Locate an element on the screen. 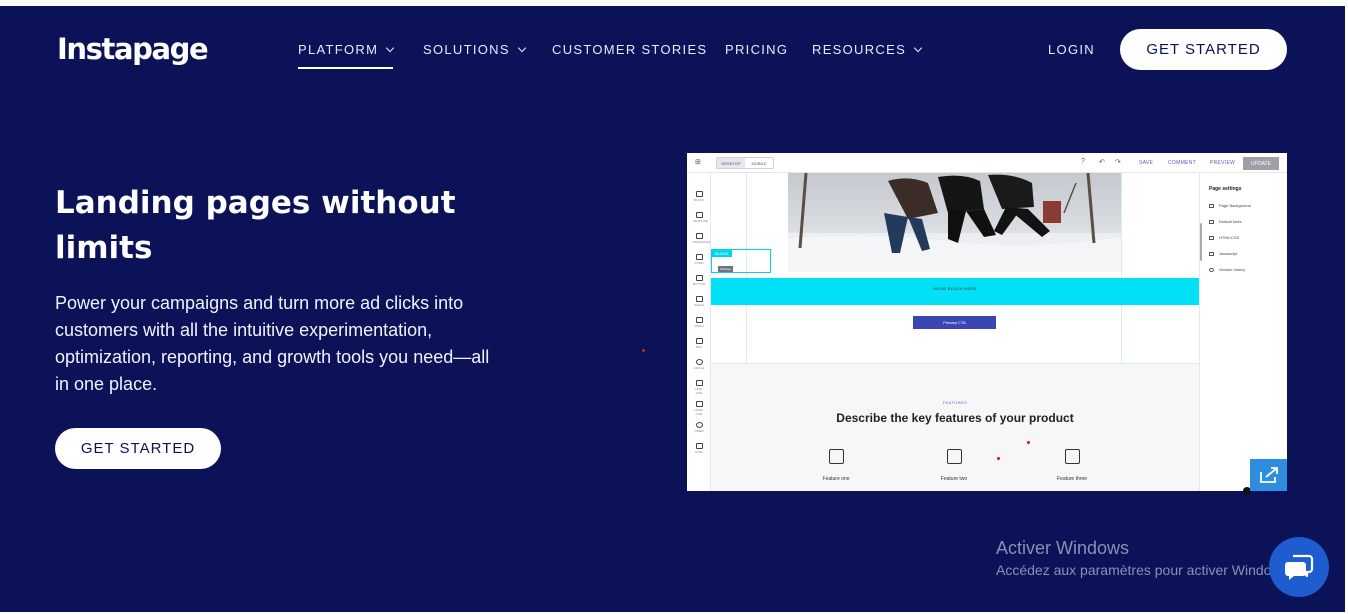 This screenshot has width=1348, height=614. hero-get-started-button: GET STARTED is located at coordinates (138, 448).